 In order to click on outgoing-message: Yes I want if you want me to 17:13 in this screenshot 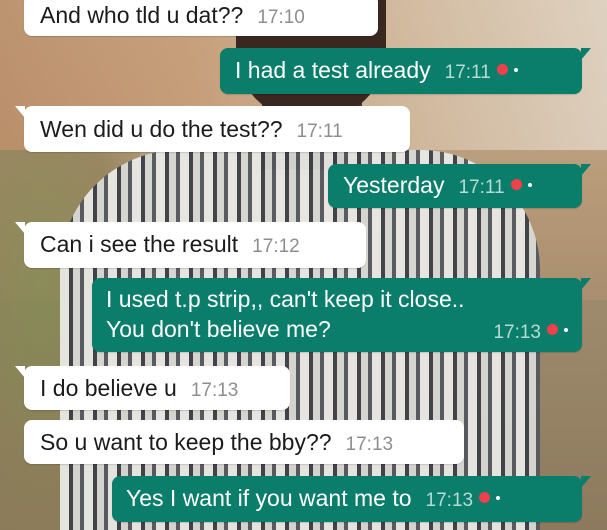, I will do `click(351, 499)`.